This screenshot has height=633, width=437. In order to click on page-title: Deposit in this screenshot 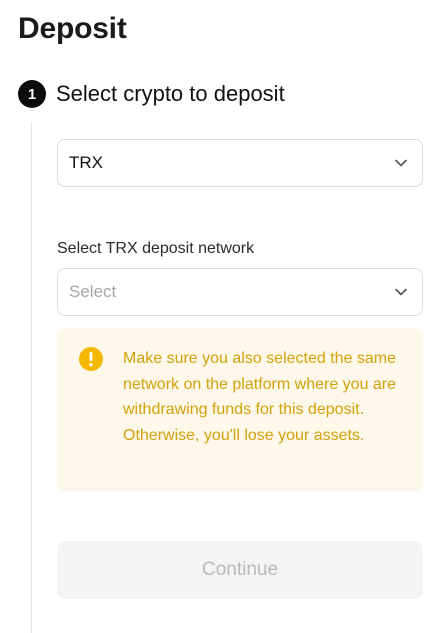, I will do `click(72, 28)`.